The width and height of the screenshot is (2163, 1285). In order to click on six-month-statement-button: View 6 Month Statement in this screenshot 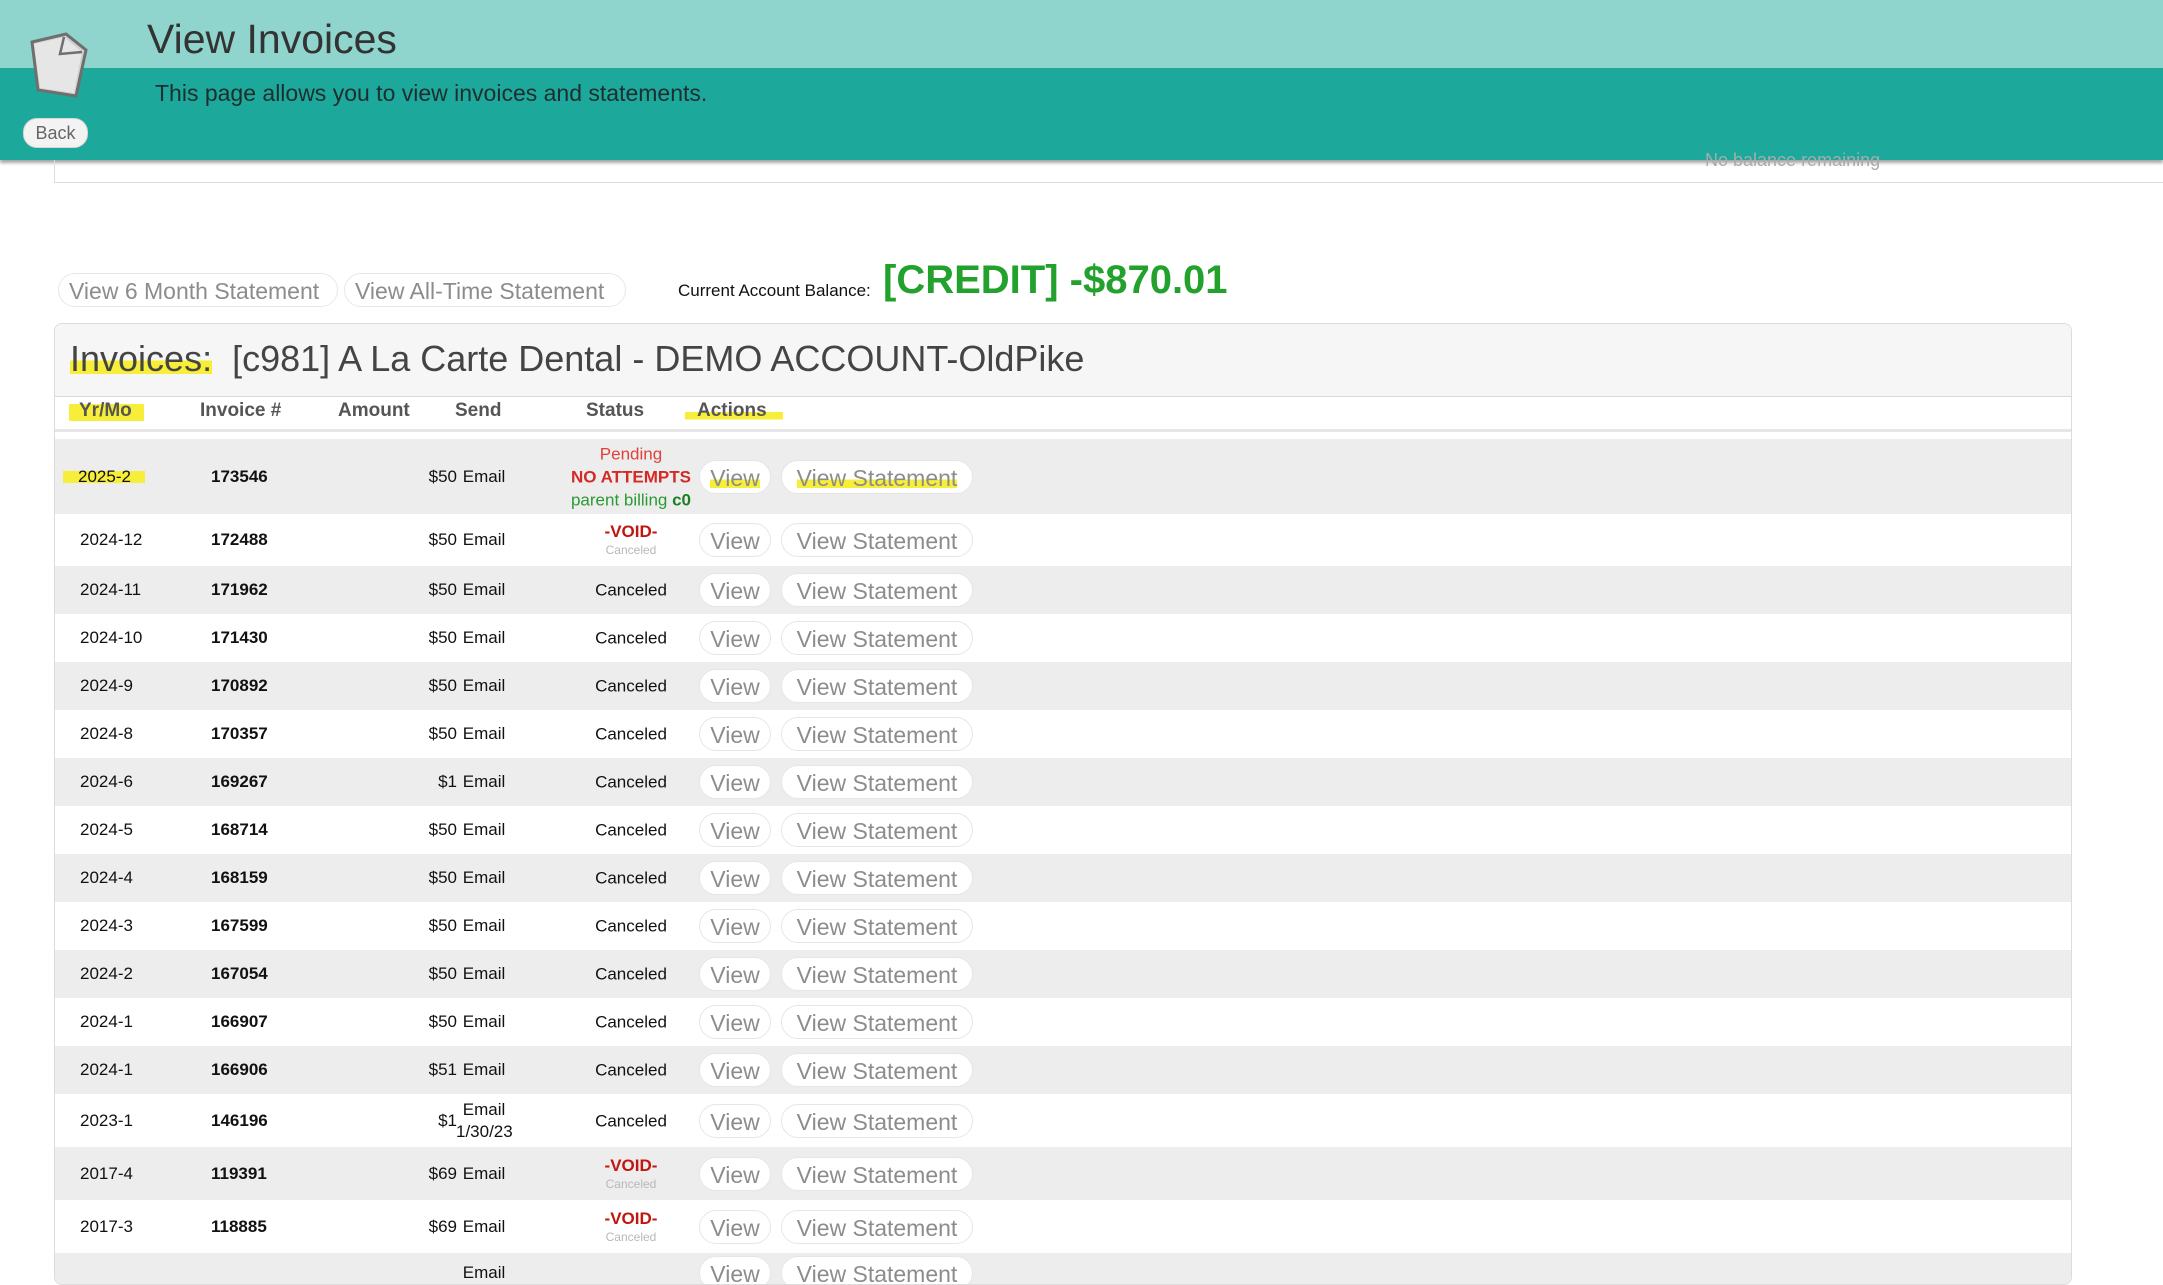, I will do `click(198, 290)`.